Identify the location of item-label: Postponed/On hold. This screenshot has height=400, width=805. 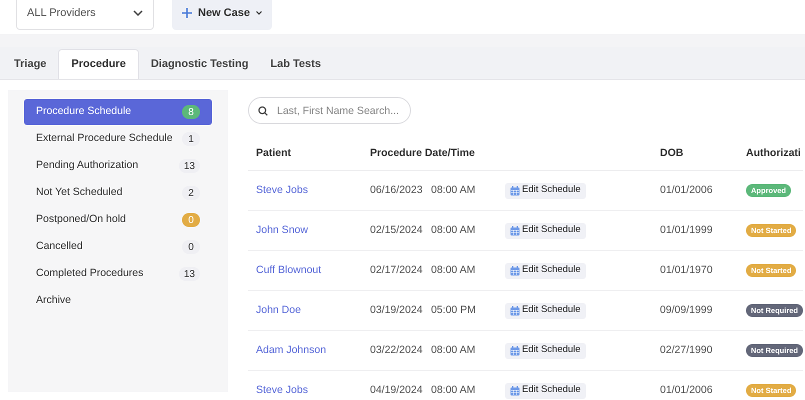
(81, 220).